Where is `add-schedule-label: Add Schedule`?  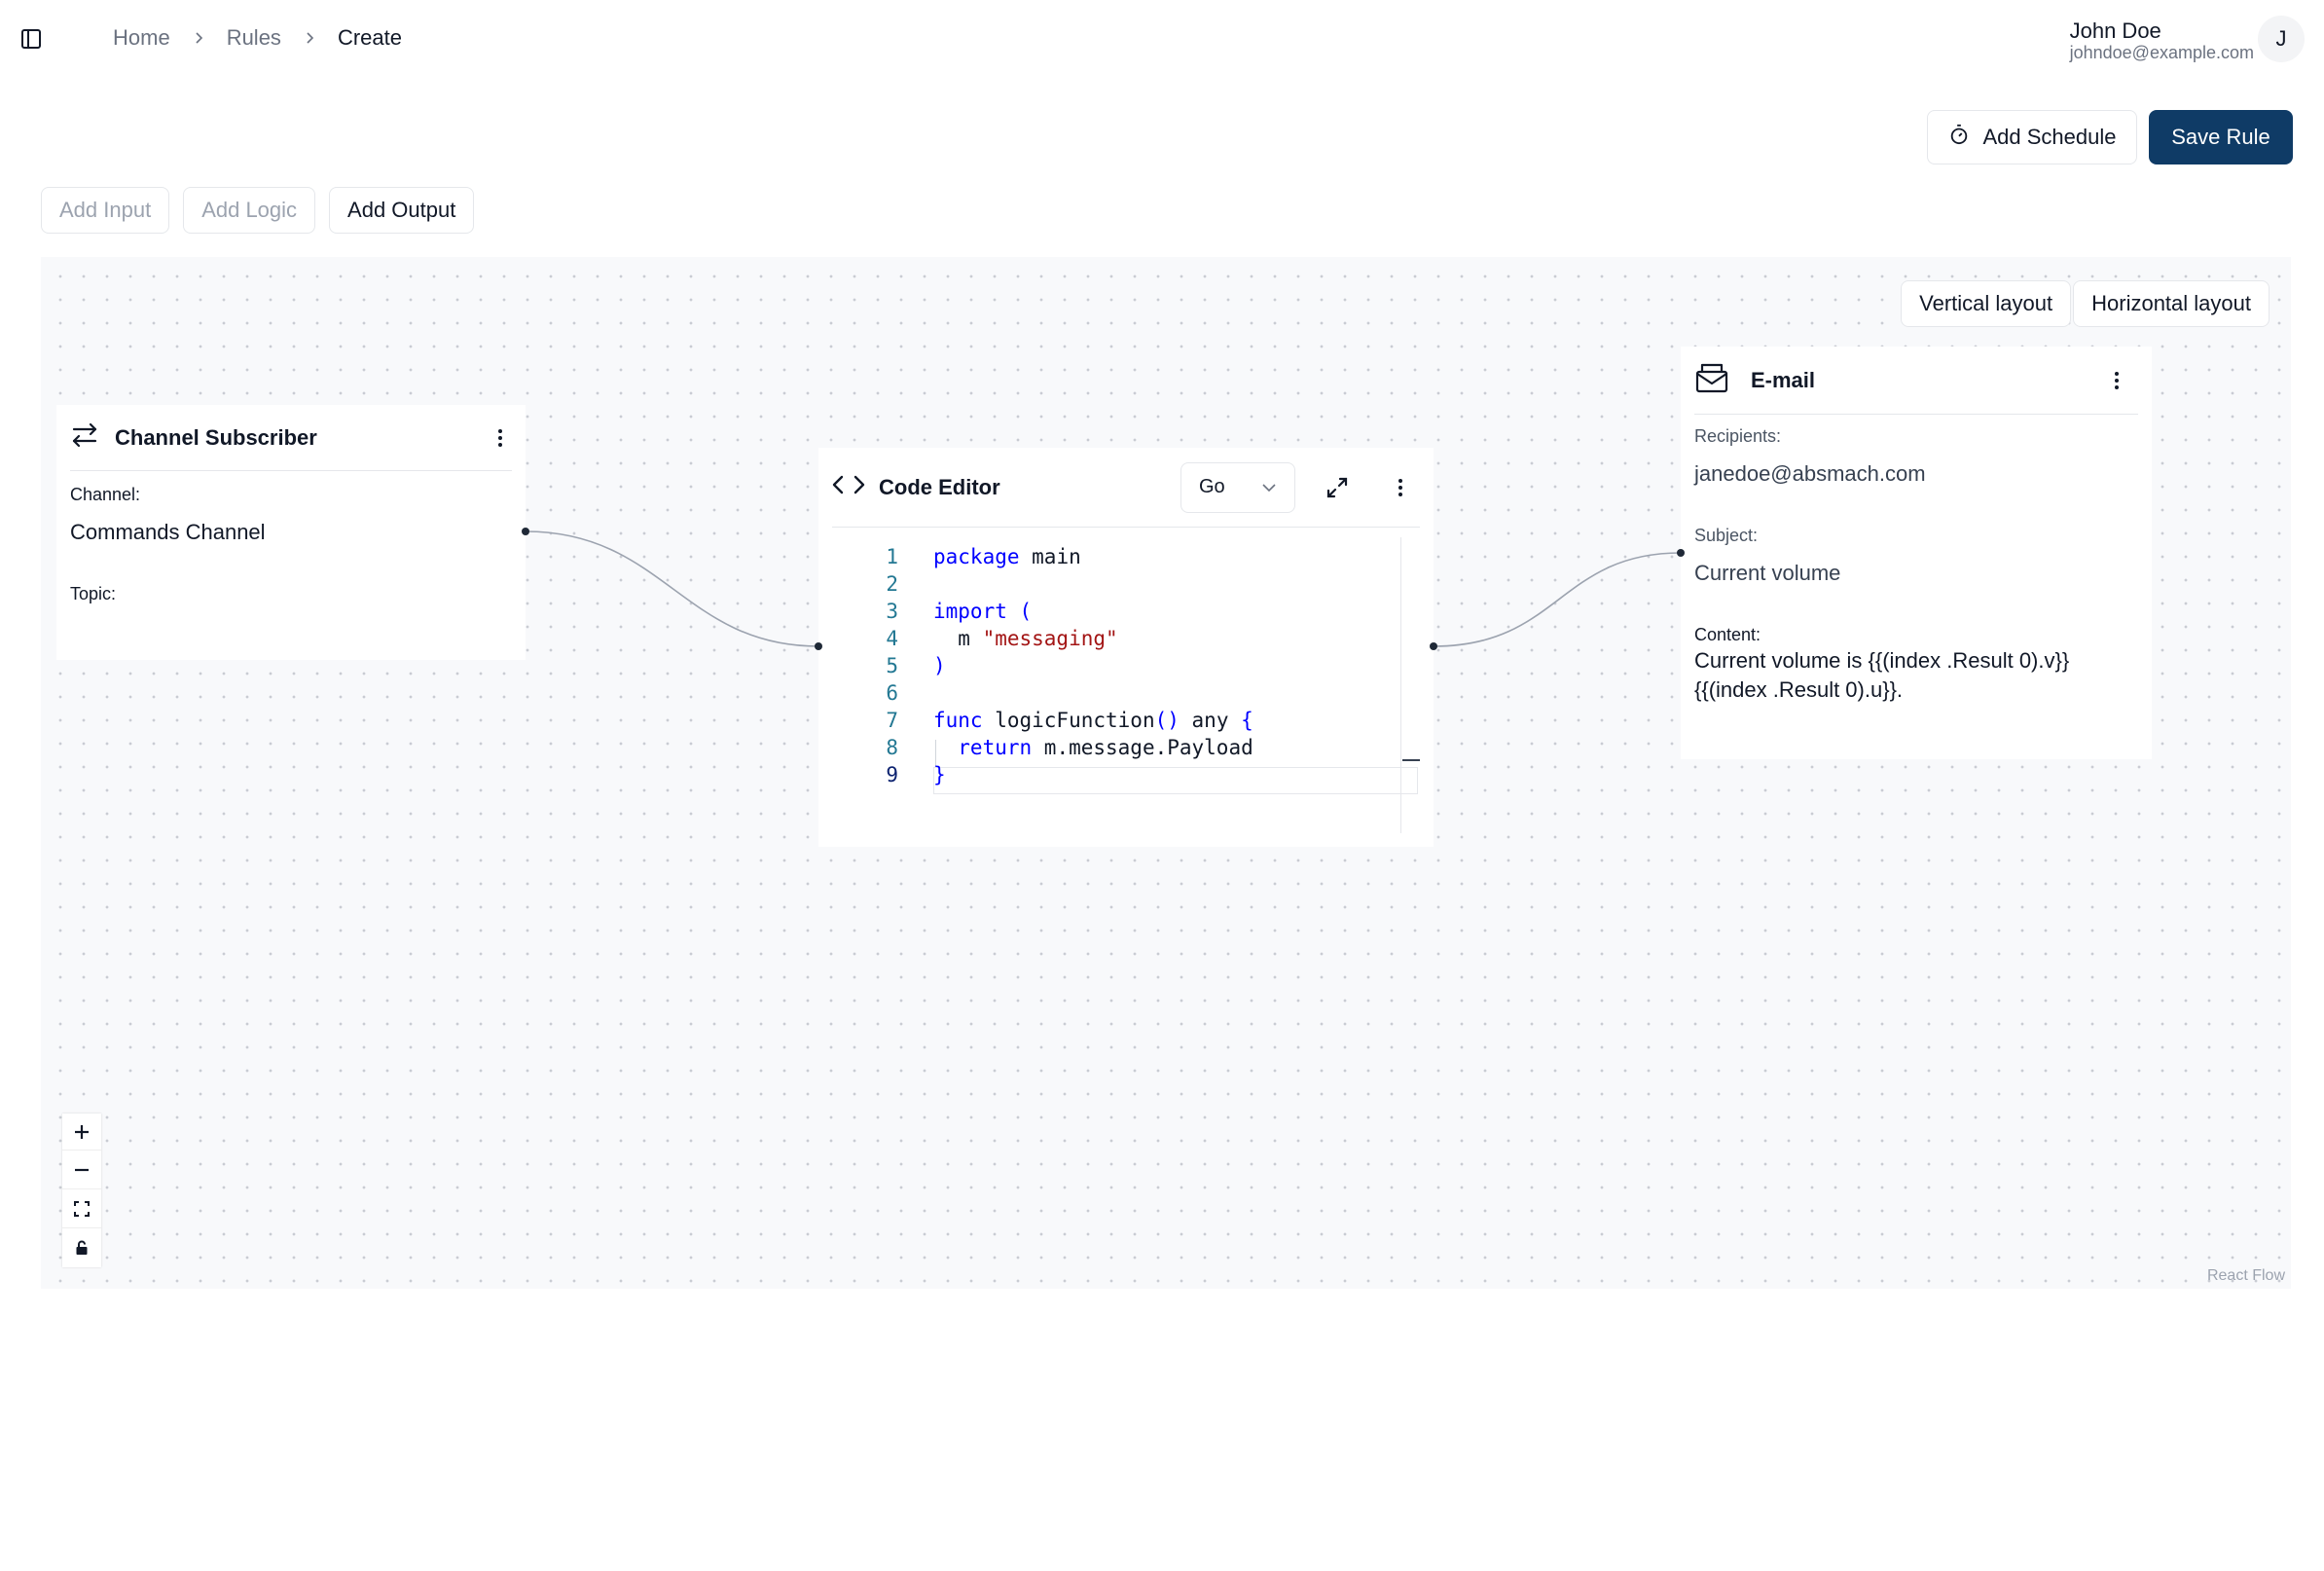 add-schedule-label: Add Schedule is located at coordinates (2049, 137).